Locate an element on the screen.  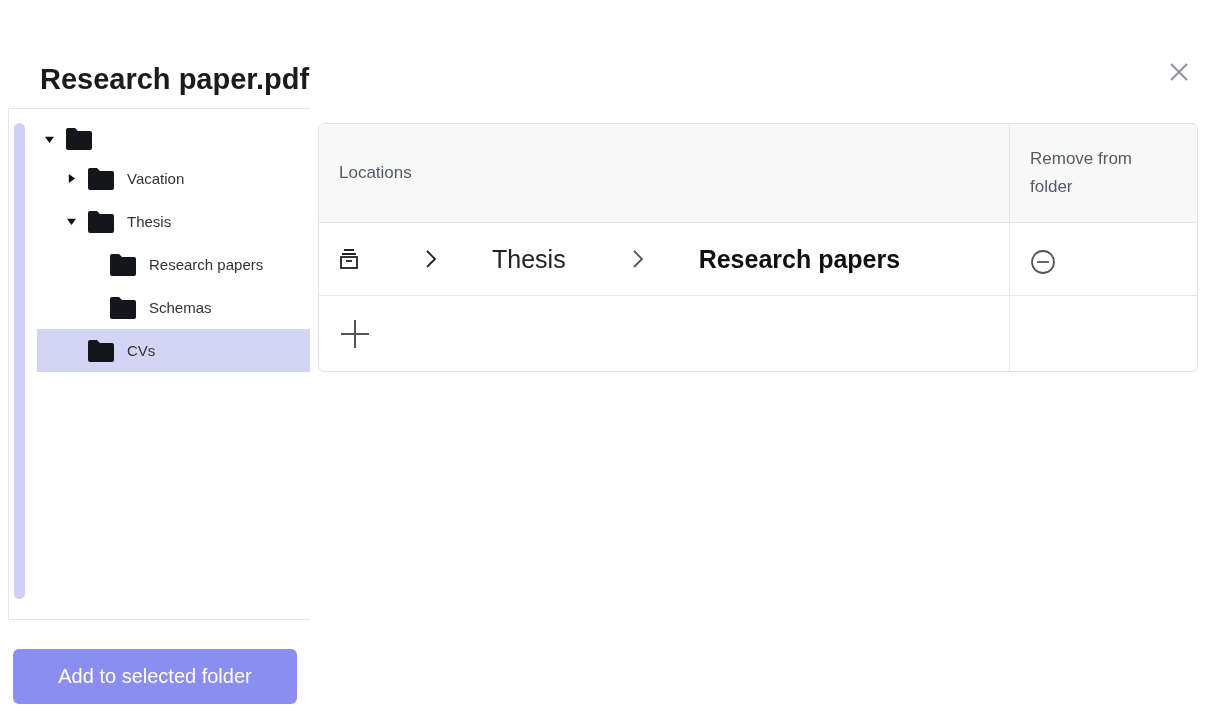
add-icon is located at coordinates (355, 333).